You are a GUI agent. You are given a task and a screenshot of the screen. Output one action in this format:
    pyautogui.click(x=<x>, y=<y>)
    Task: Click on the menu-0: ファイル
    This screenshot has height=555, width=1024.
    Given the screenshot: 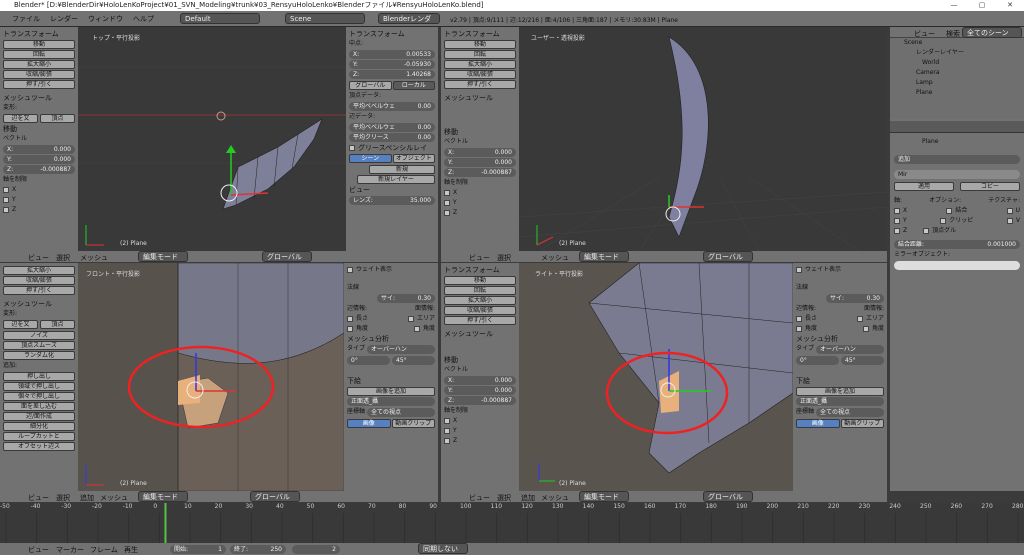 What is the action you would take?
    pyautogui.click(x=26, y=19)
    